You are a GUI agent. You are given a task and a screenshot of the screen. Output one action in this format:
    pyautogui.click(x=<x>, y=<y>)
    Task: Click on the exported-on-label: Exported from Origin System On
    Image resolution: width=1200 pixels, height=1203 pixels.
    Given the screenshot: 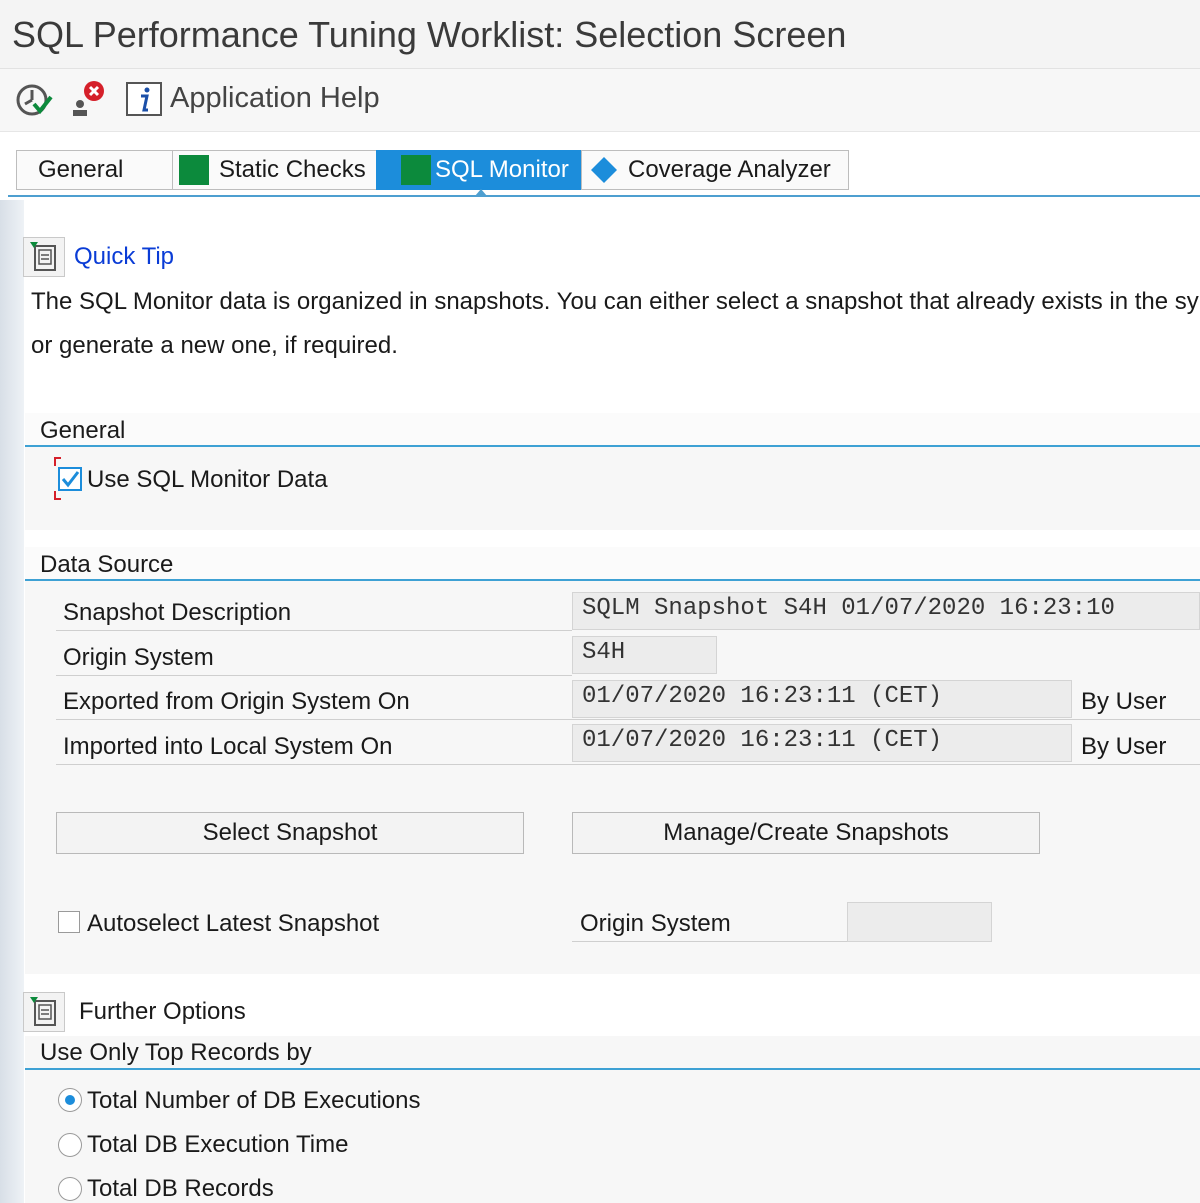 What is the action you would take?
    pyautogui.click(x=236, y=701)
    